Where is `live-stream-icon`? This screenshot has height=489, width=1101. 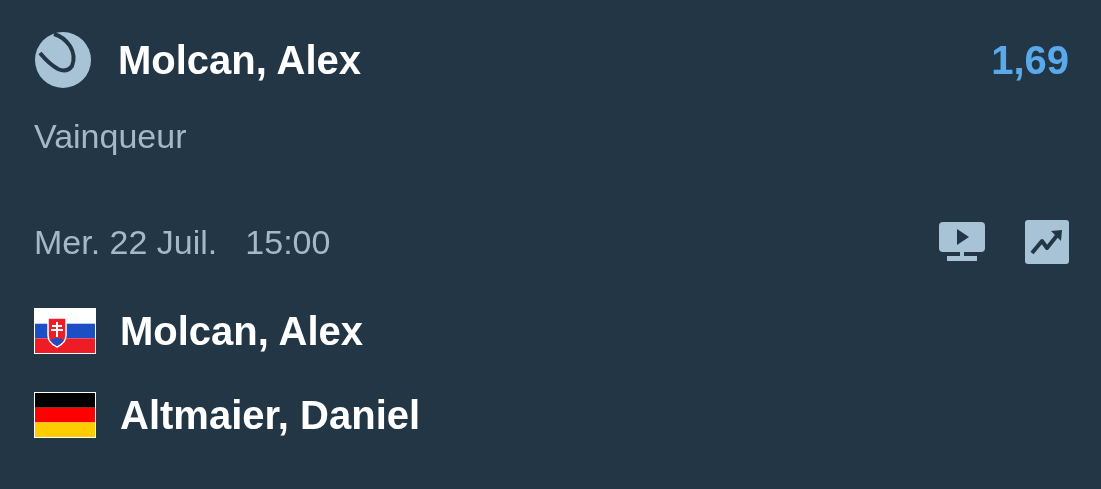
live-stream-icon is located at coordinates (962, 242).